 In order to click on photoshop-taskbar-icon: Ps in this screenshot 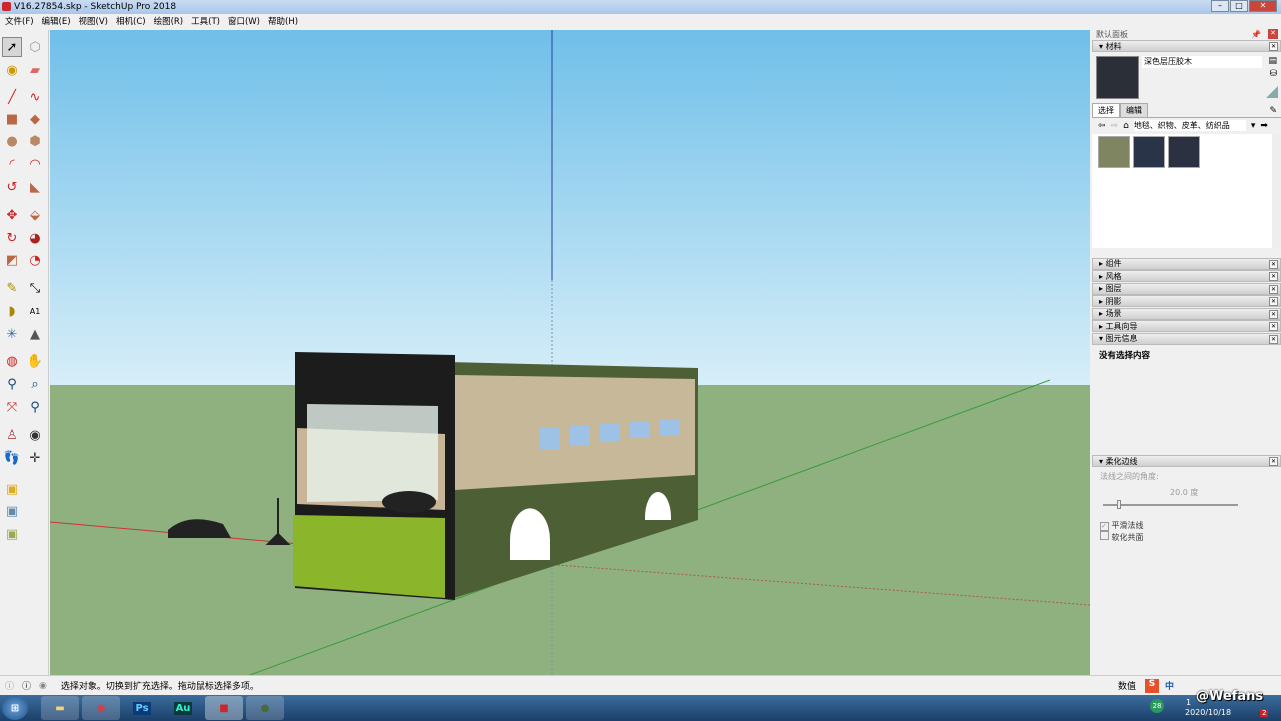, I will do `click(142, 708)`.